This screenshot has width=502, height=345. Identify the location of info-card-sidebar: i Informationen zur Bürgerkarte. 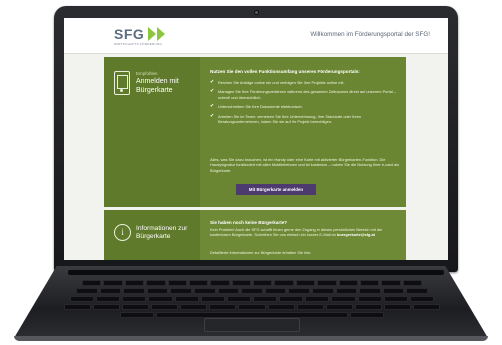
(152, 235).